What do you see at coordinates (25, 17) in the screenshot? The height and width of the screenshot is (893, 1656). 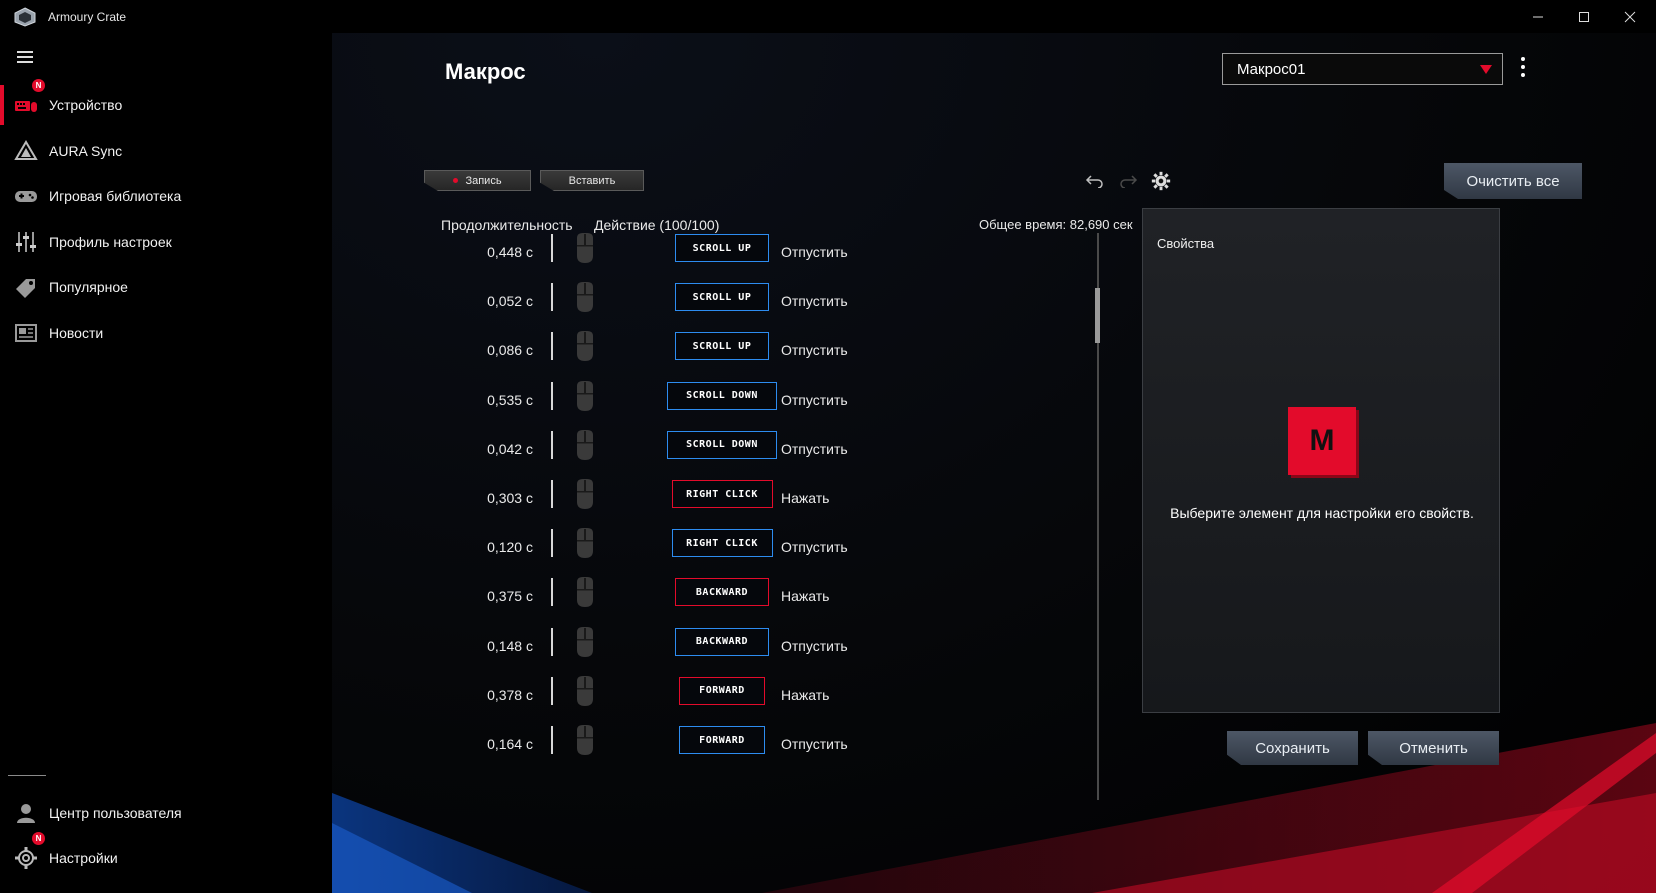 I see `armoury-crate-logo-icon` at bounding box center [25, 17].